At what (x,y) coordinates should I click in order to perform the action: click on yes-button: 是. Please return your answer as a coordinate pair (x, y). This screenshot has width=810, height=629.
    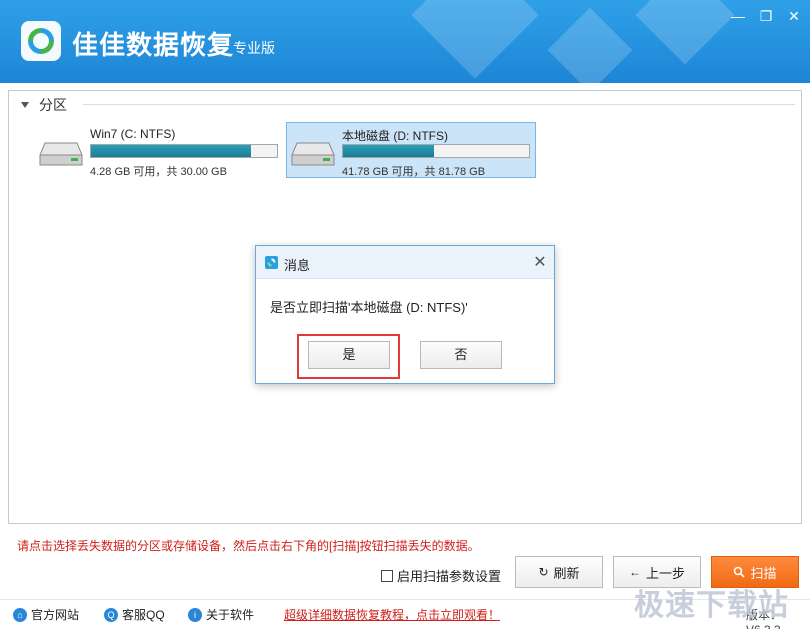
    Looking at the image, I should click on (349, 355).